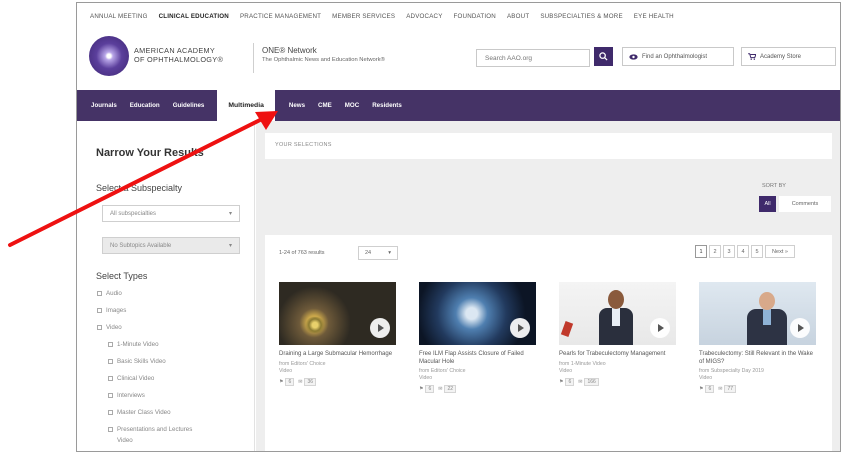 This screenshot has height=454, width=843. Describe the element at coordinates (701, 251) in the screenshot. I see `page-1: 1` at that location.